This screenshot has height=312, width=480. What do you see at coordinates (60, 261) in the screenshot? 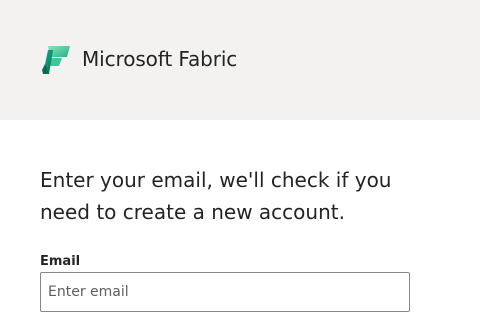
I see `email-label: Email` at bounding box center [60, 261].